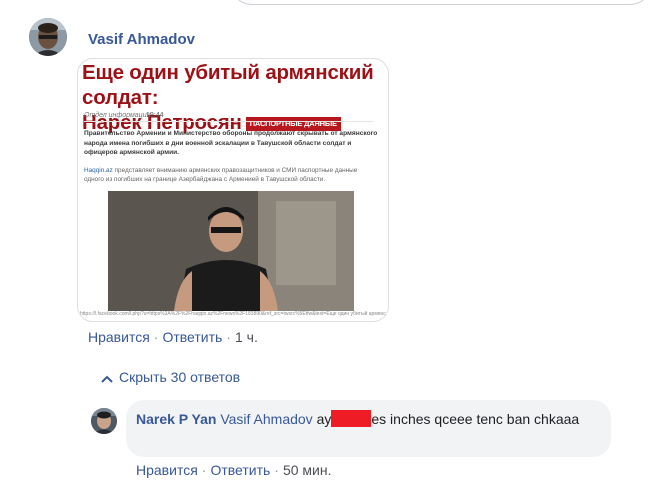 This screenshot has width=667, height=495. Describe the element at coordinates (266, 419) in the screenshot. I see `mentioned-user: Vasif Ahmadov` at that location.